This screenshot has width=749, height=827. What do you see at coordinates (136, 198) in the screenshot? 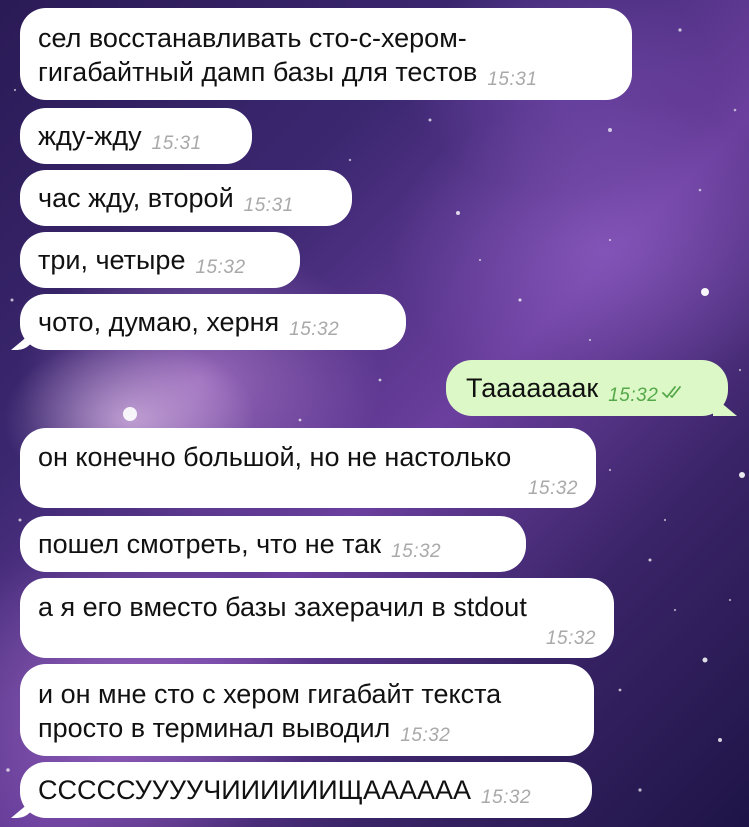
I see `message-text: час жду, второй` at bounding box center [136, 198].